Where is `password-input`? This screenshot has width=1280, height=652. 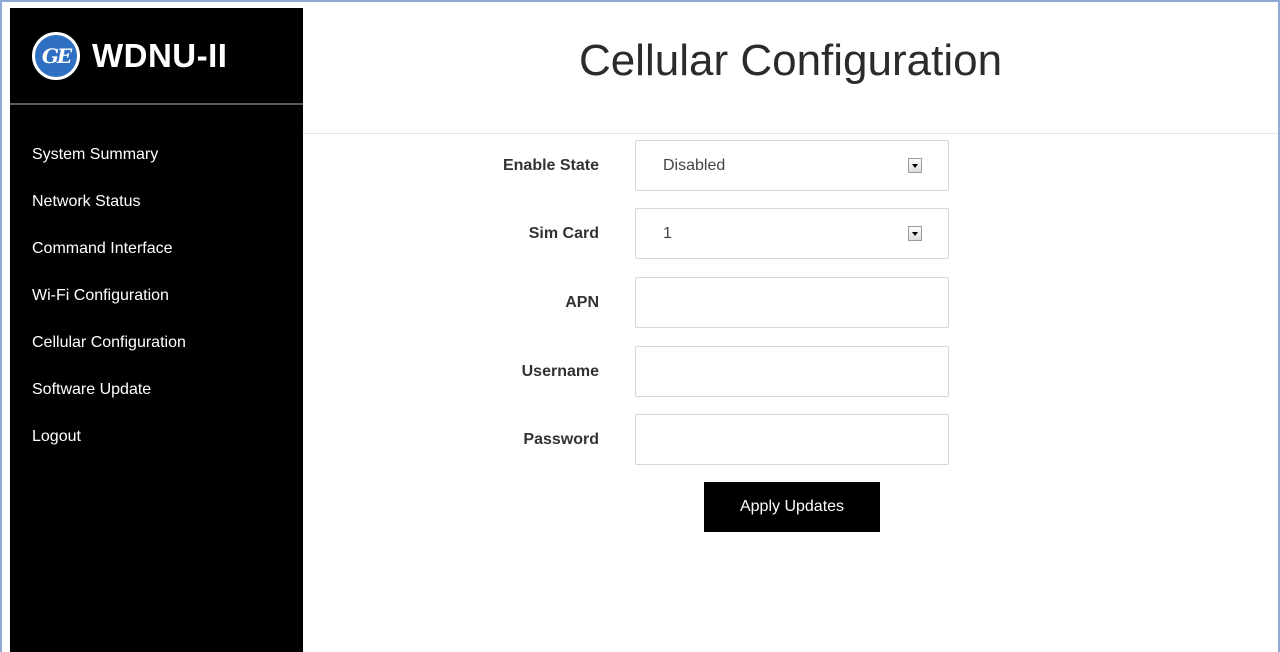 password-input is located at coordinates (792, 439).